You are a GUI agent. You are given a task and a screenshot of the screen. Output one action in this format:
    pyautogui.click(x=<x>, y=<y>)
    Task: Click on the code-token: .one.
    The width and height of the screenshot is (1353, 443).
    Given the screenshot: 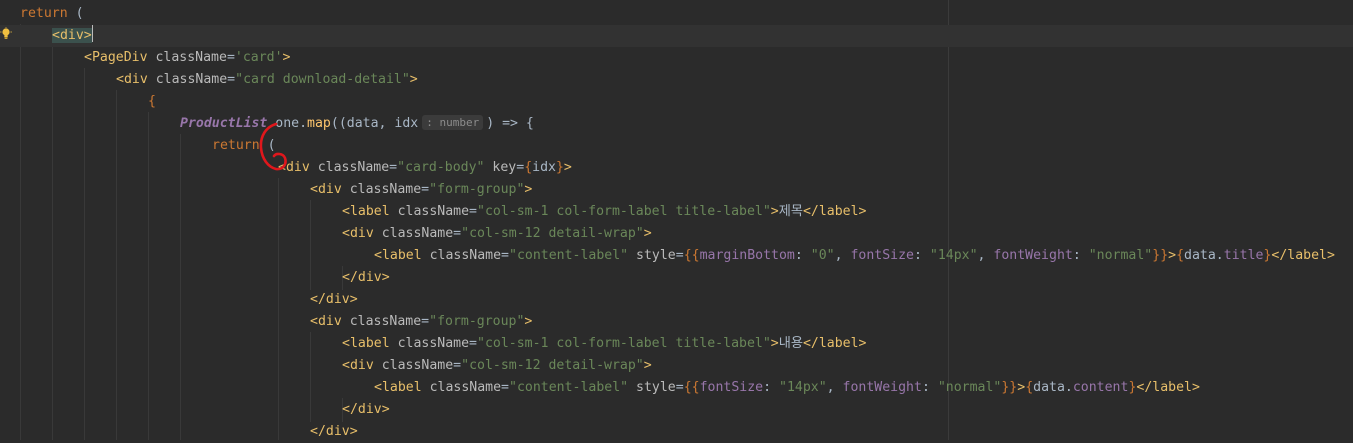 What is the action you would take?
    pyautogui.click(x=287, y=123)
    